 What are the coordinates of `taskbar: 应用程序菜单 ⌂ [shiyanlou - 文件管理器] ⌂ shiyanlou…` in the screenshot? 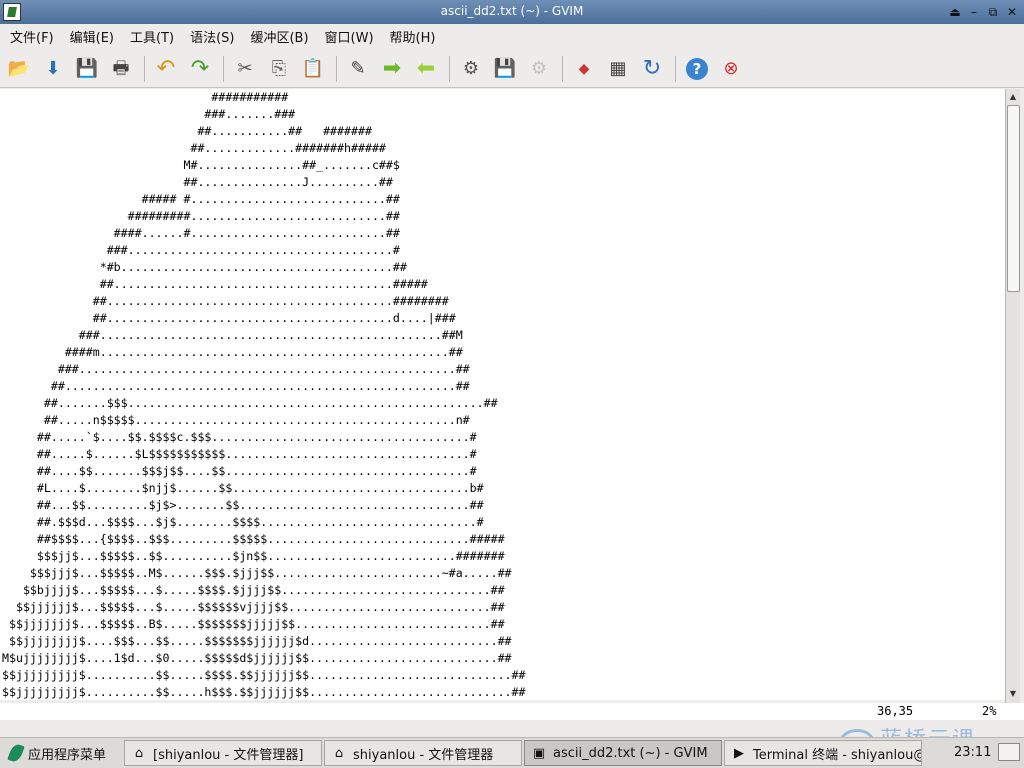 It's located at (512, 752).